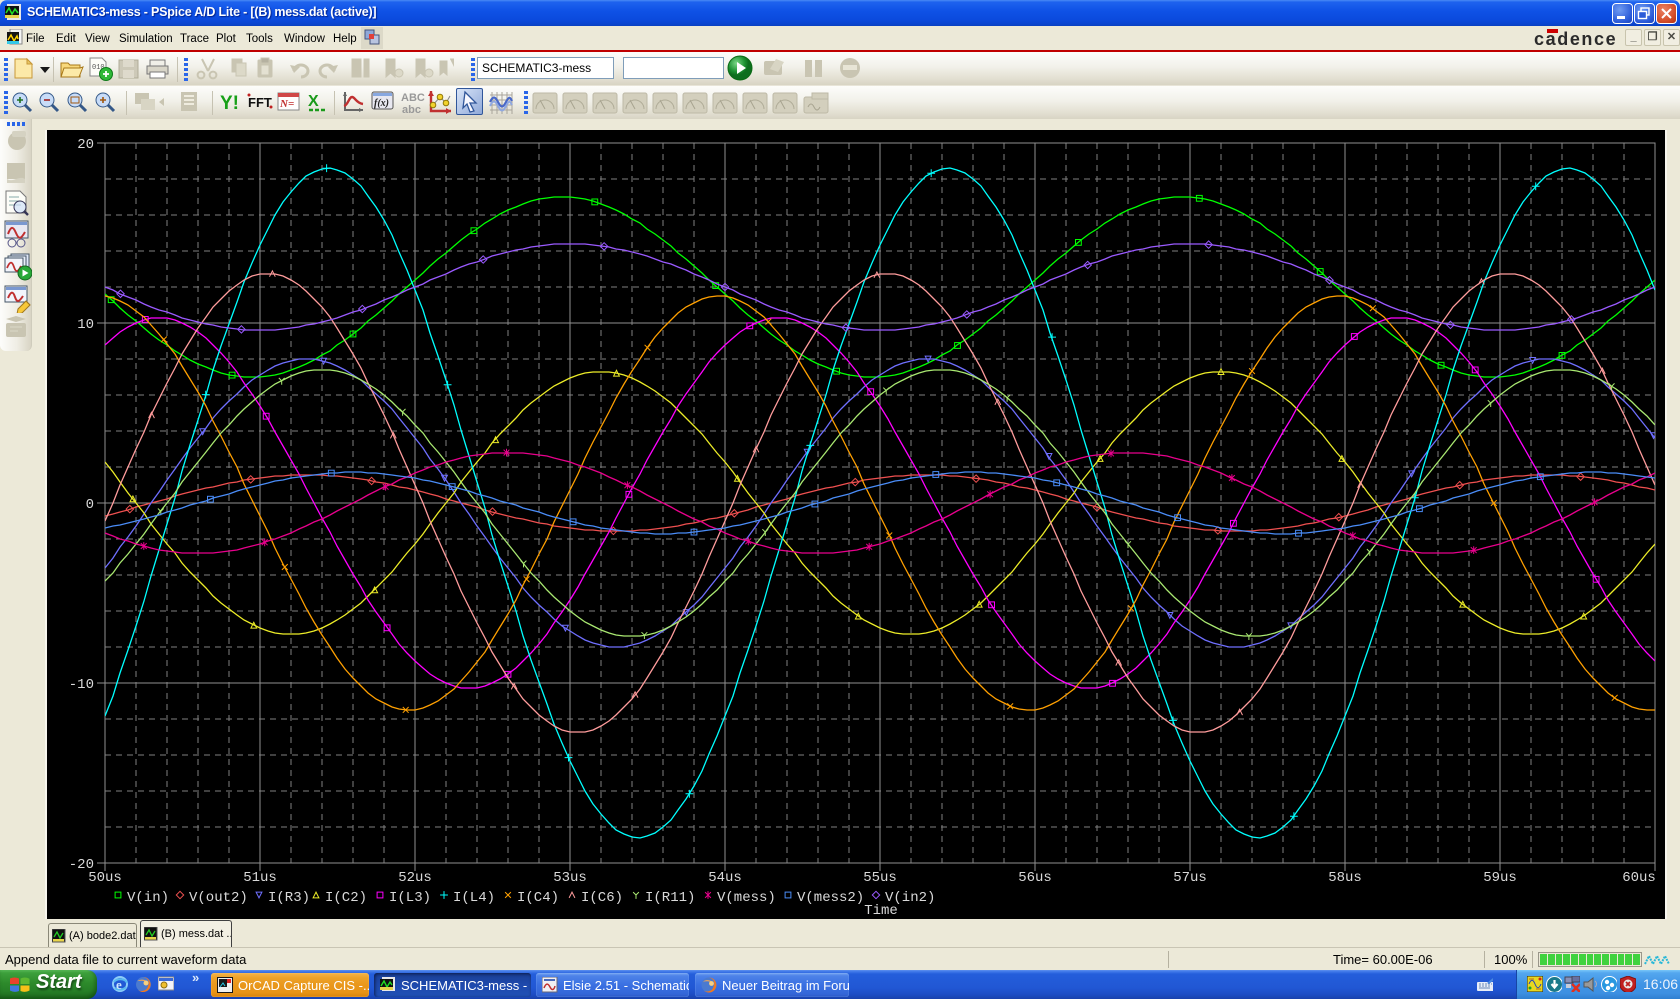 This screenshot has height=999, width=1680. I want to click on svg-text: 54us, so click(725, 878).